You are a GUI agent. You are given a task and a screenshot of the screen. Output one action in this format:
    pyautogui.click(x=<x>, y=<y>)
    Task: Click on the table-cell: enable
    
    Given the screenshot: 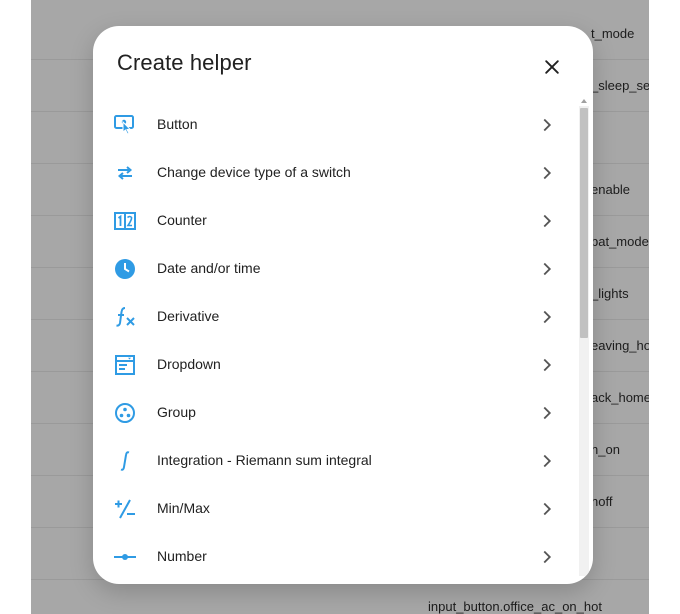 What is the action you would take?
    pyautogui.click(x=611, y=189)
    